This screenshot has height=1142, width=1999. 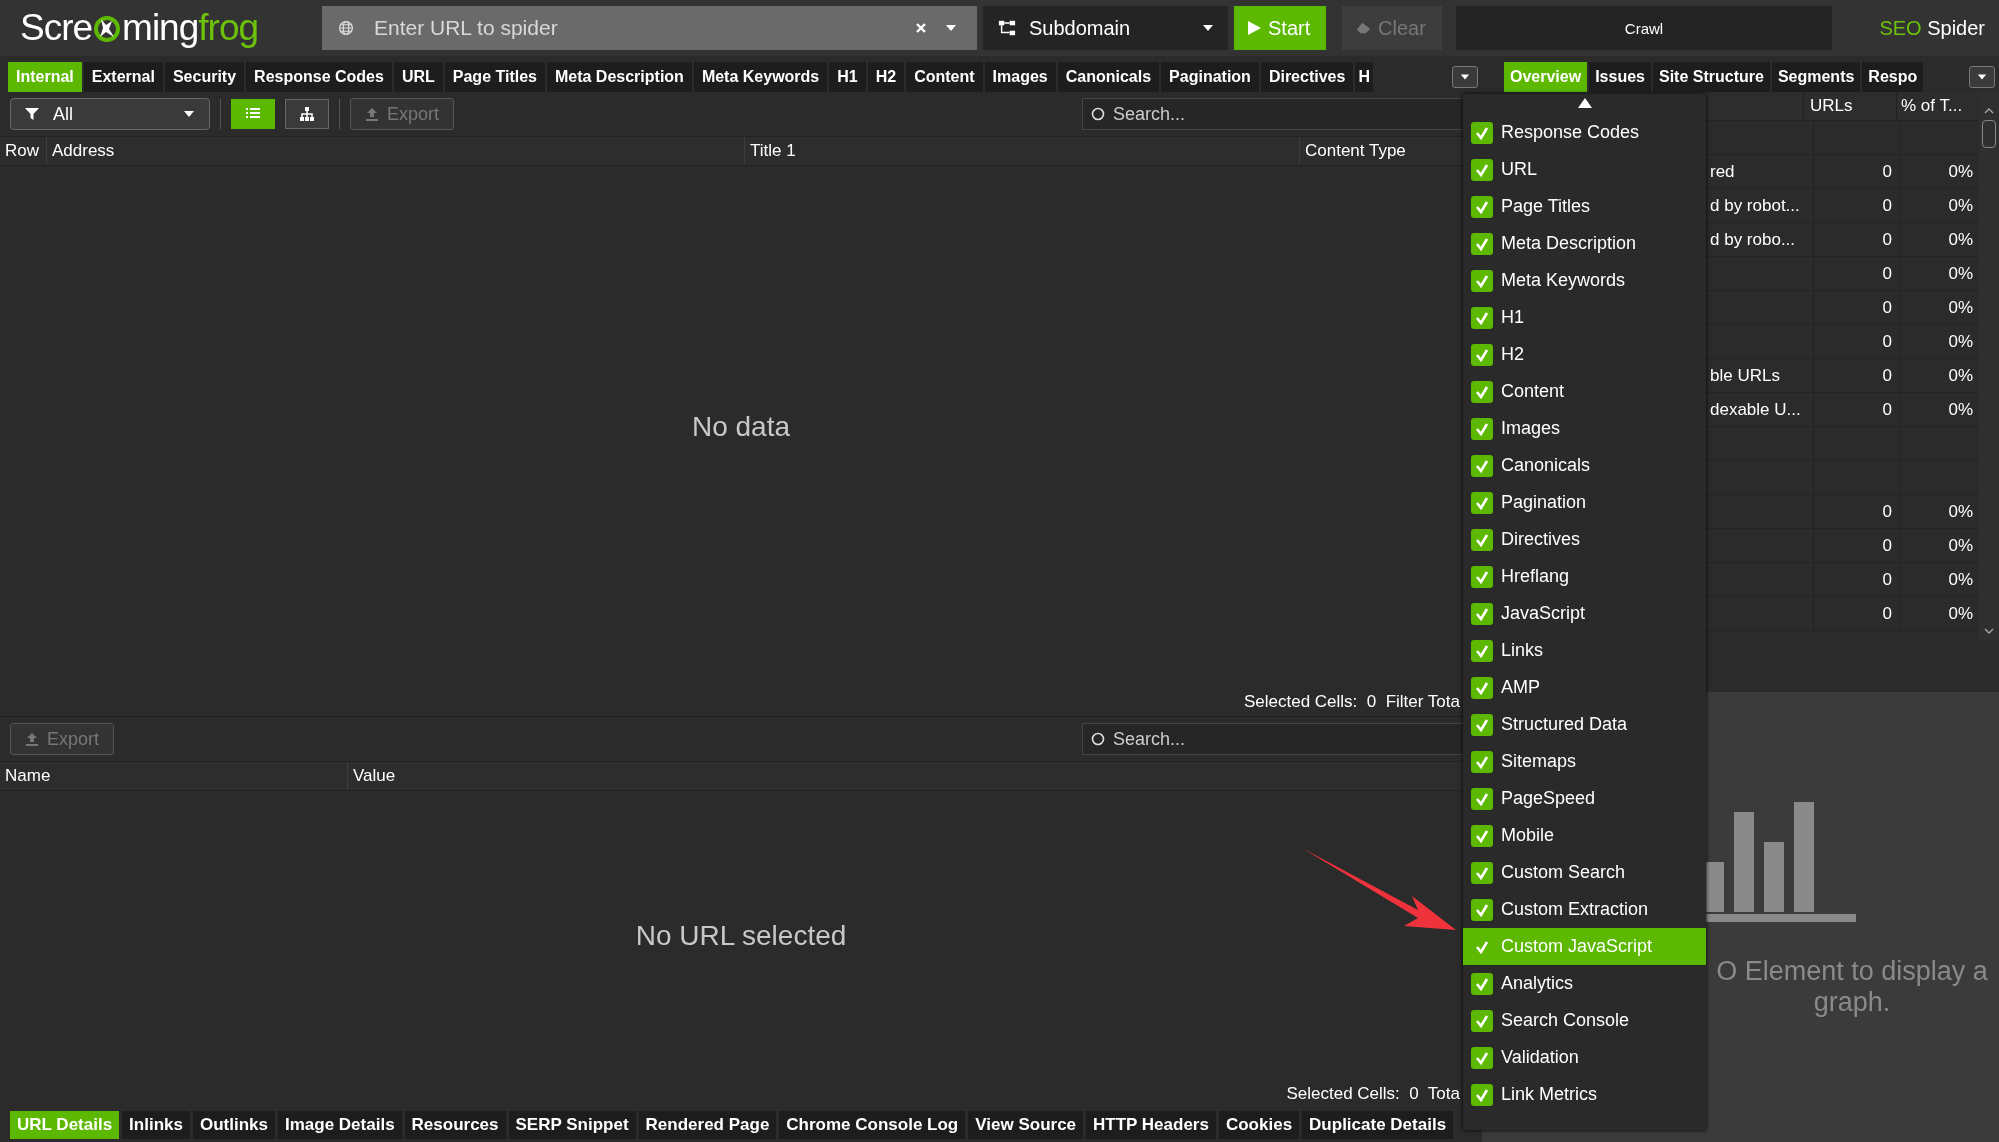 What do you see at coordinates (307, 114) in the screenshot?
I see `tree-view-button` at bounding box center [307, 114].